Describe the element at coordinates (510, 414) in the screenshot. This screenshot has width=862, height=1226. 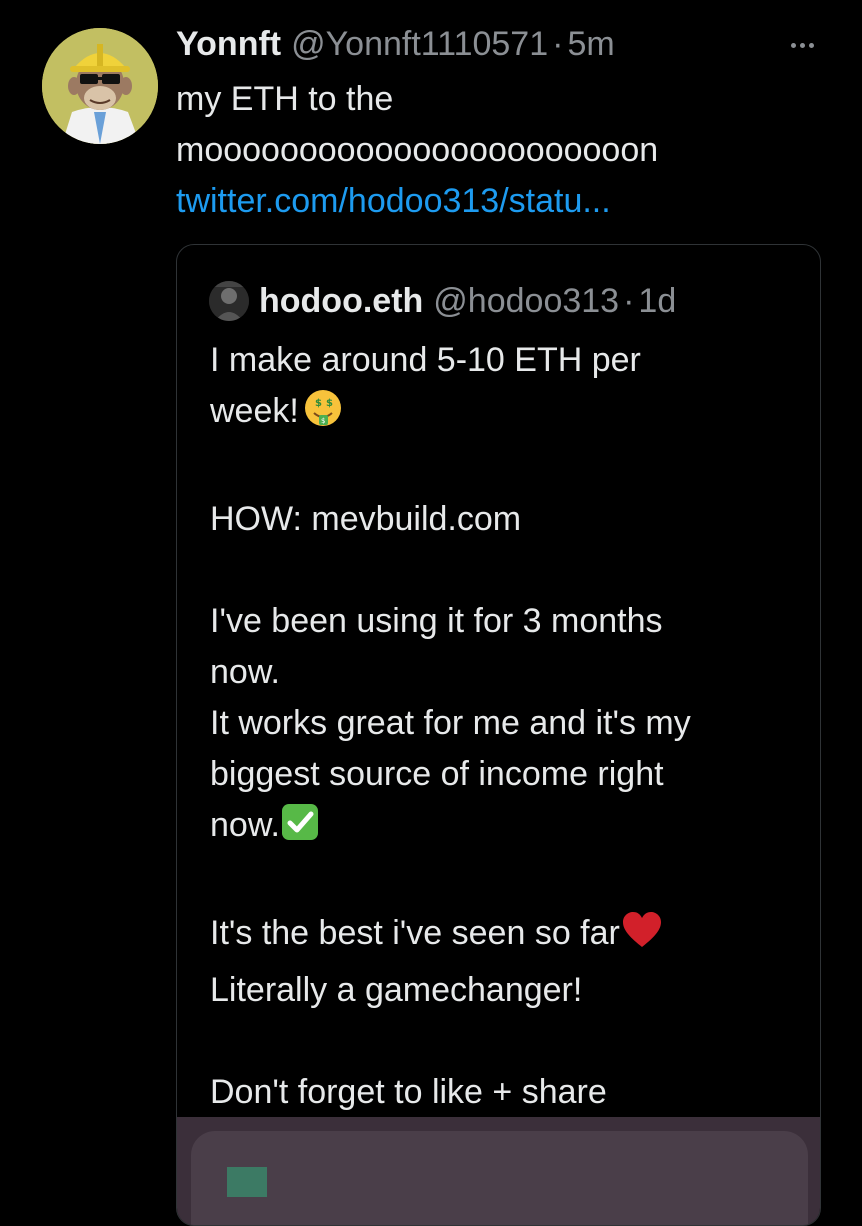
I see `quote-line-with-emoji: week! $ $ $` at that location.